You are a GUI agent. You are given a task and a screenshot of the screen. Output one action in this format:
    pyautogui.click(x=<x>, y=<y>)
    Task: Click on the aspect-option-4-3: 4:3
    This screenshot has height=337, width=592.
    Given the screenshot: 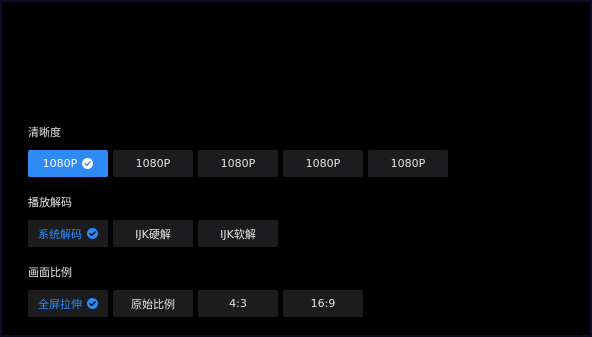 What is the action you would take?
    pyautogui.click(x=238, y=303)
    